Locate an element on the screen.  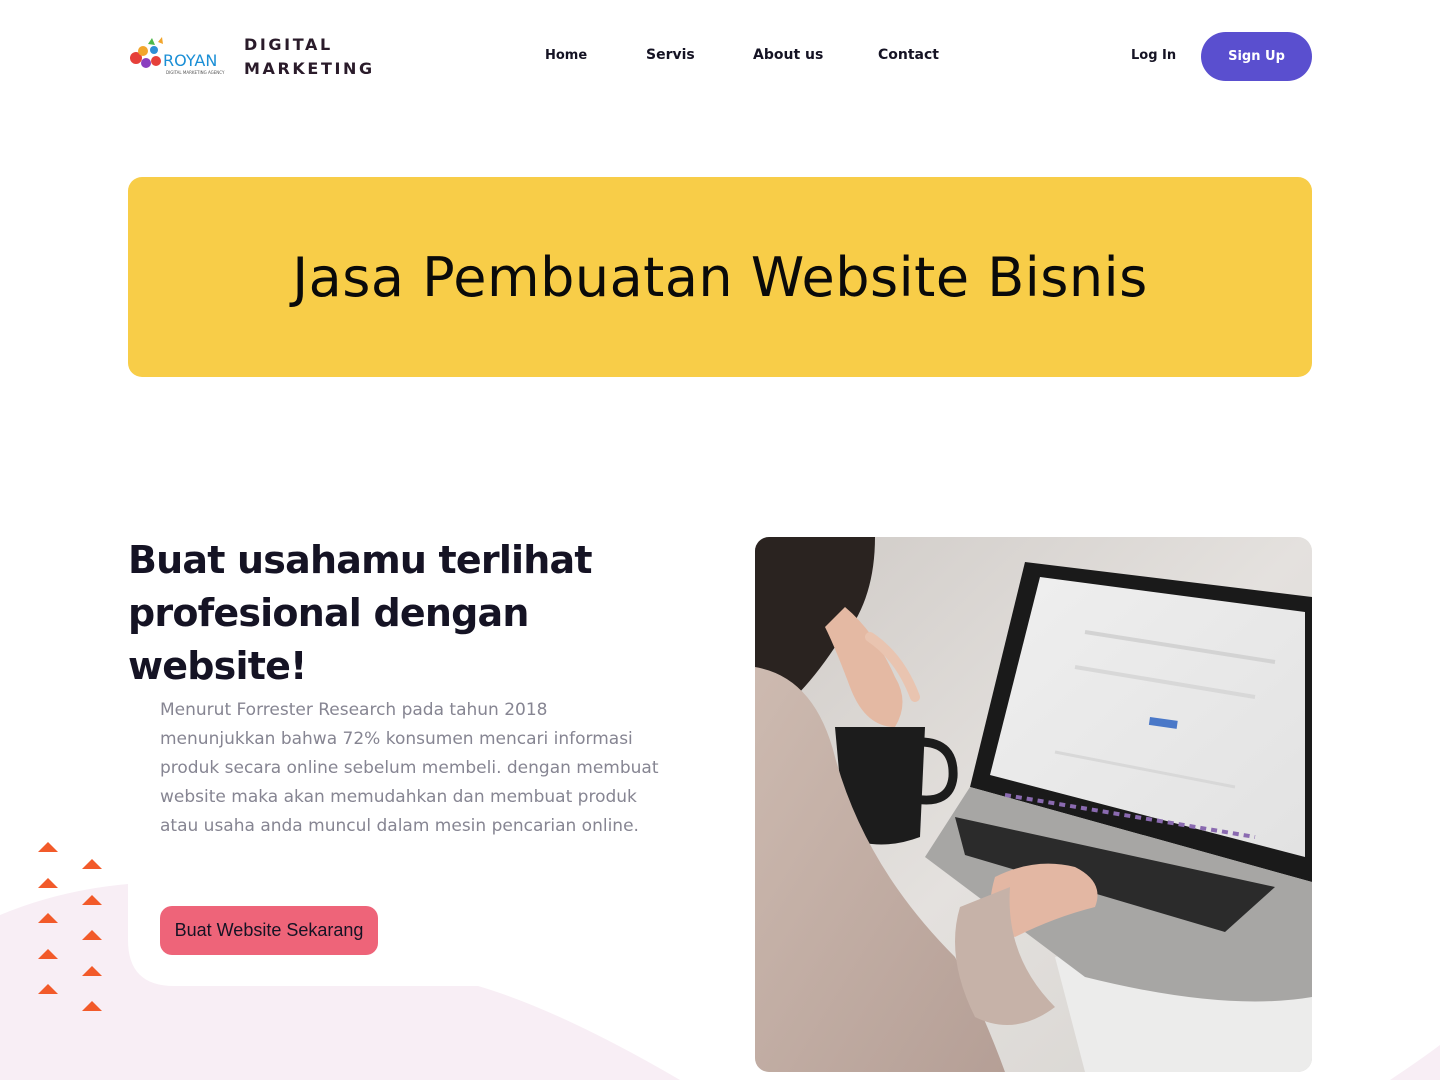
nav-home: Home is located at coordinates (566, 55).